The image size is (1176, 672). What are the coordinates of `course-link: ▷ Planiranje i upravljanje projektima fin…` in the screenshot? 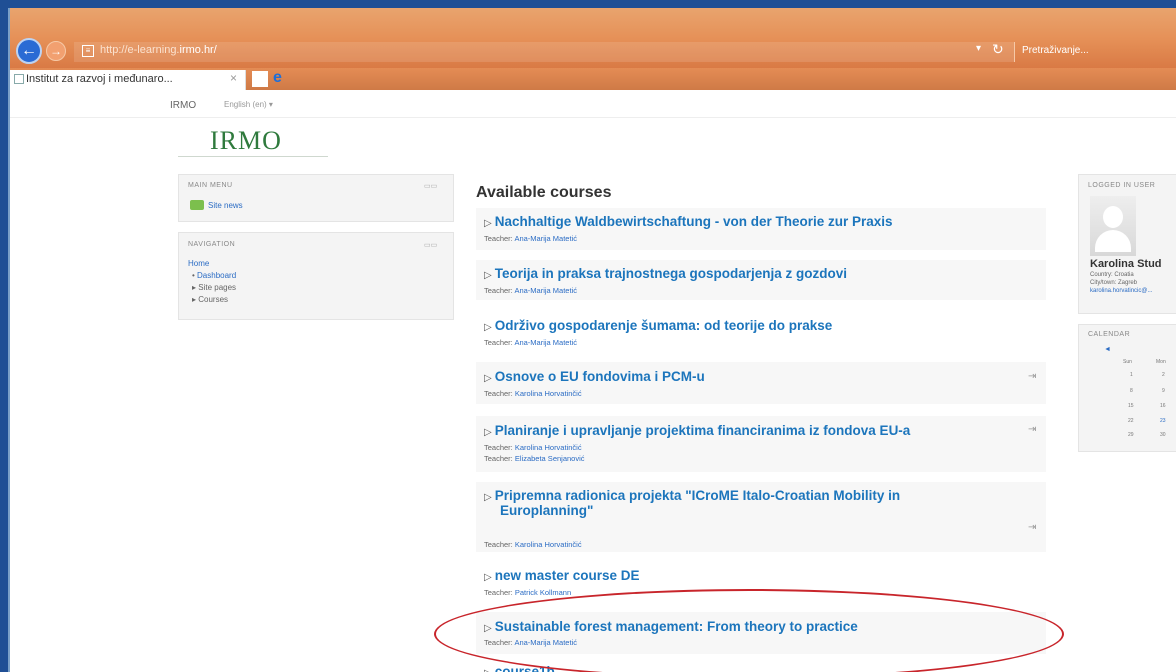 It's located at (697, 430).